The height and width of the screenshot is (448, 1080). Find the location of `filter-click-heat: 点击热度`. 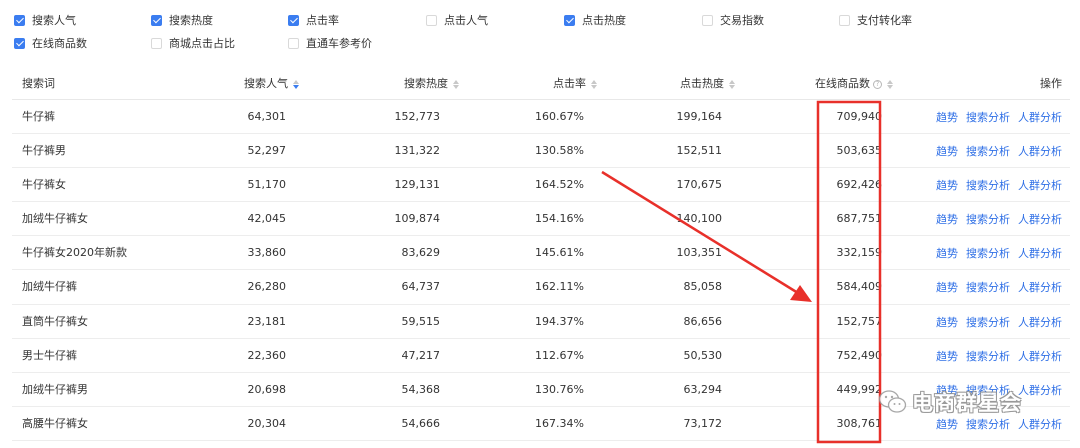

filter-click-heat: 点击热度 is located at coordinates (595, 20).